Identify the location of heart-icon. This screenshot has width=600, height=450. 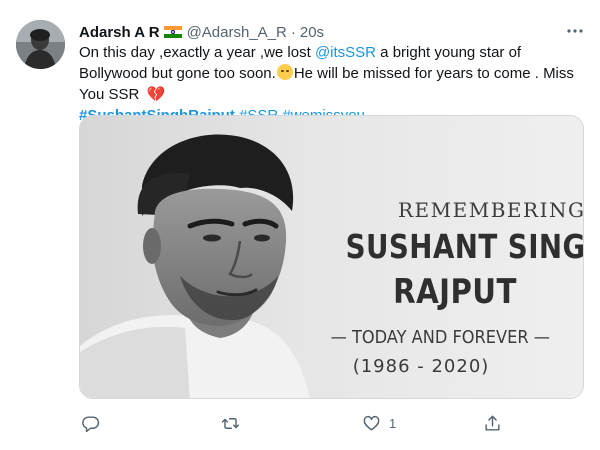
(371, 423).